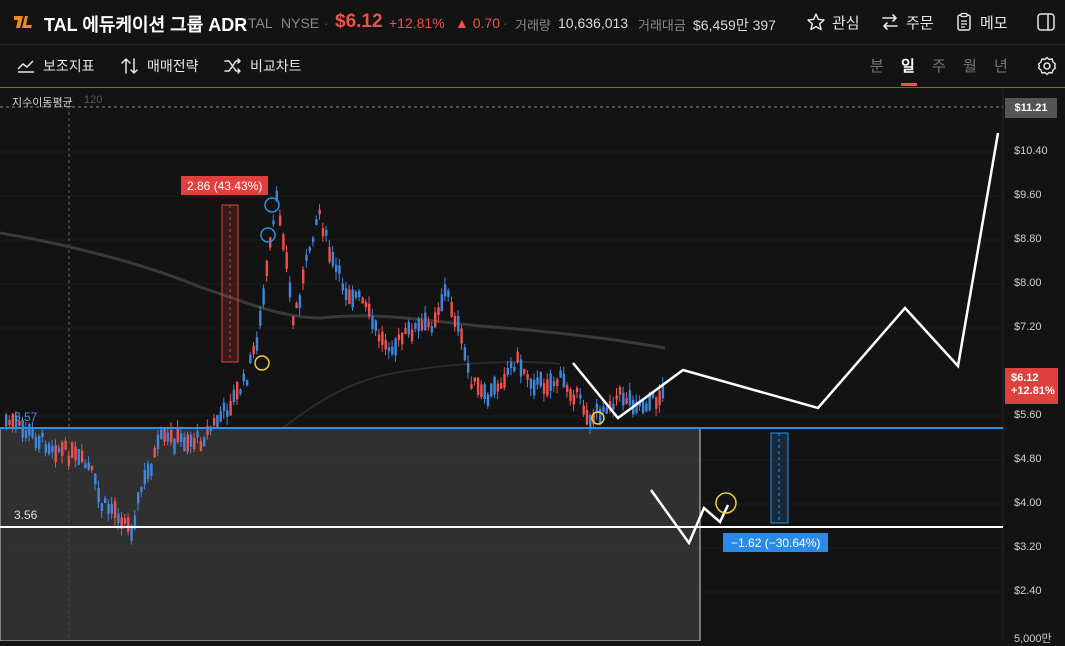 This screenshot has height=646, width=1065. What do you see at coordinates (939, 65) in the screenshot?
I see `period-week: 주` at bounding box center [939, 65].